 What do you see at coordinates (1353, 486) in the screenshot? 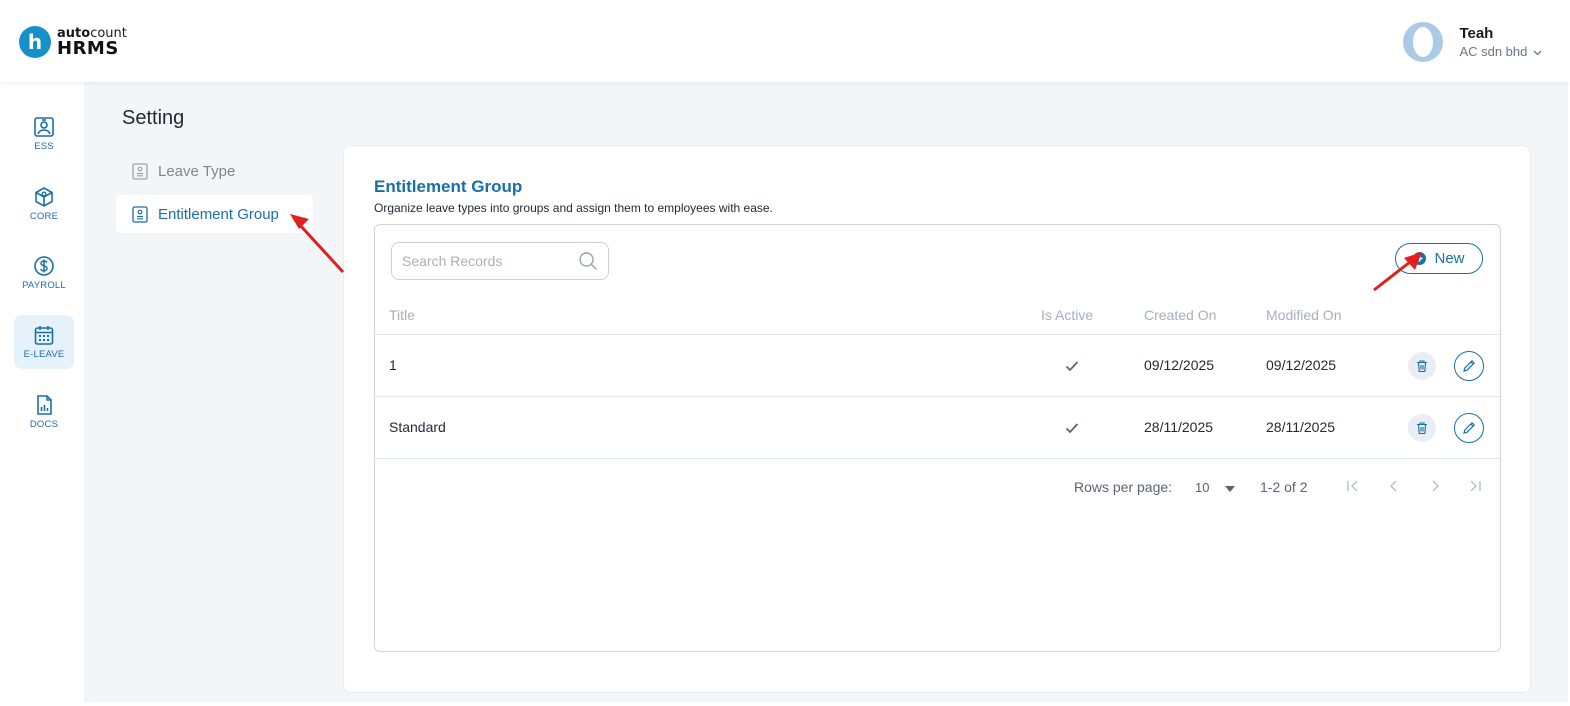
I see `first-page-icon` at bounding box center [1353, 486].